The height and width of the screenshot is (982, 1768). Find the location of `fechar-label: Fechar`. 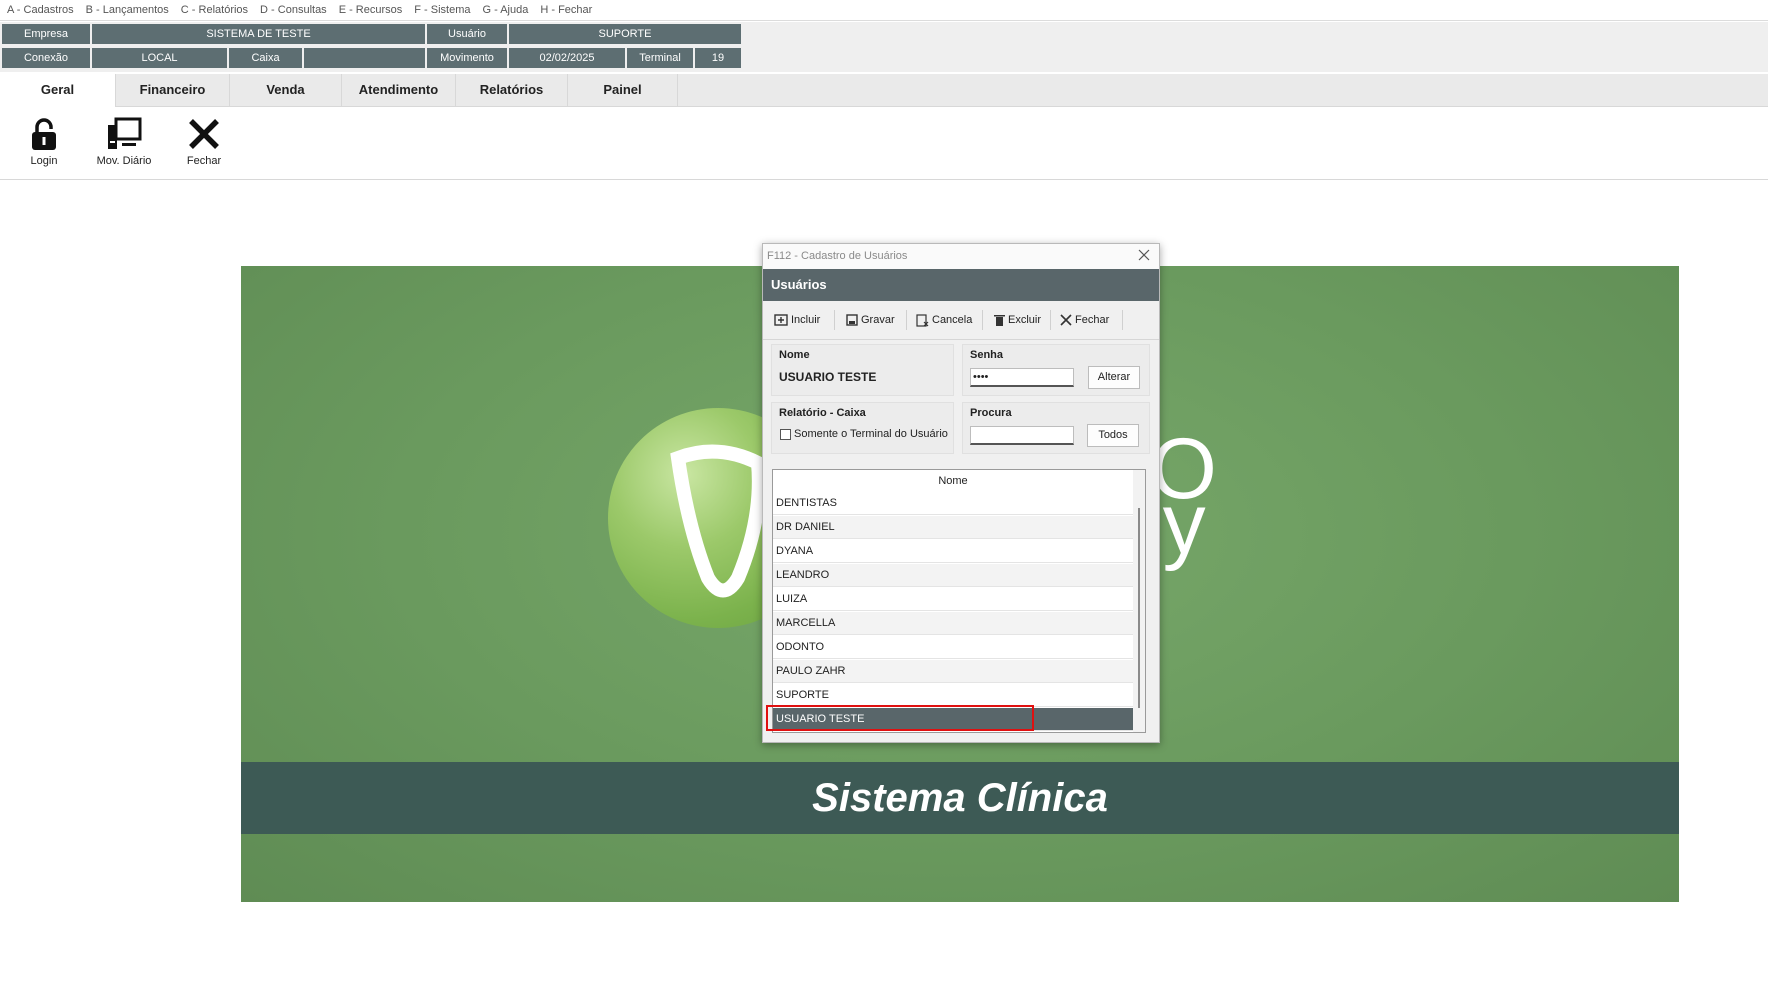

fechar-label: Fechar is located at coordinates (204, 161).